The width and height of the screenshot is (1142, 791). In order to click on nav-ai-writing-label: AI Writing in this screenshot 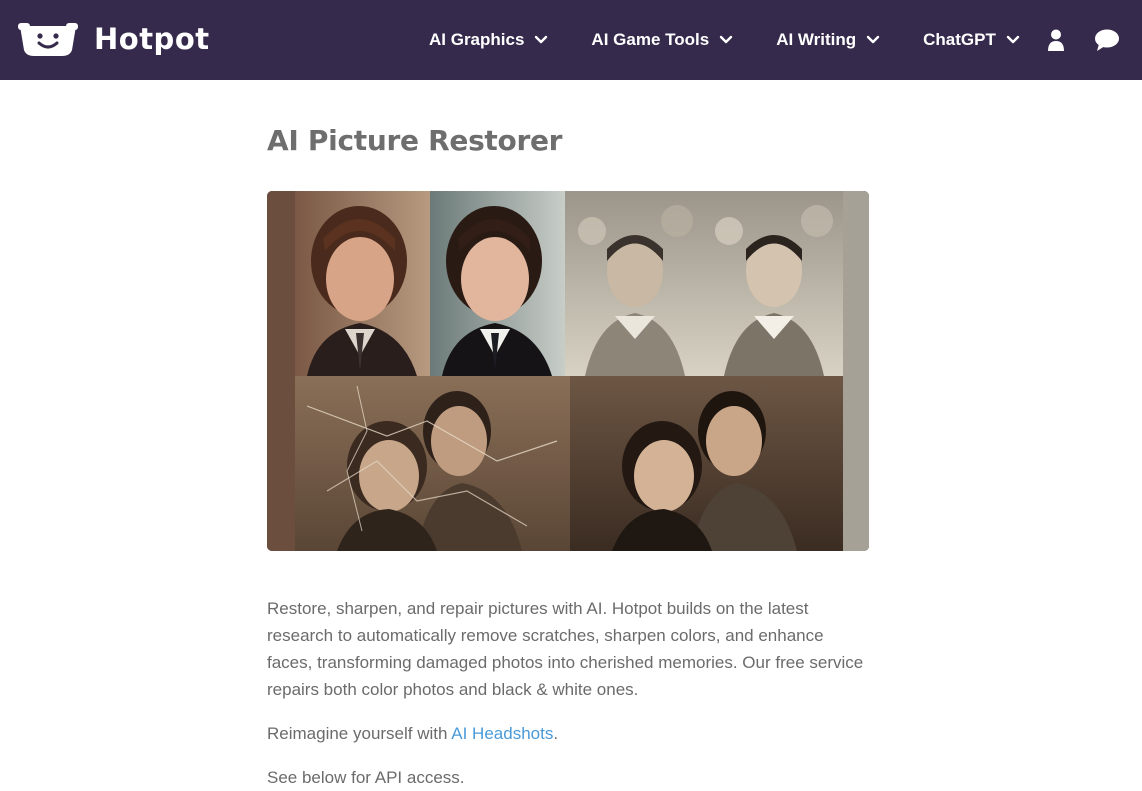, I will do `click(816, 39)`.